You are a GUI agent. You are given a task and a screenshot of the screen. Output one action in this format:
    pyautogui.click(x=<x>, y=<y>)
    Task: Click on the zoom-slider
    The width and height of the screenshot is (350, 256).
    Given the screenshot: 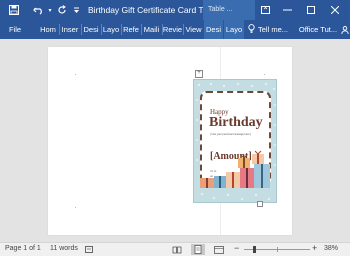 What is the action you would take?
    pyautogui.click(x=277, y=249)
    